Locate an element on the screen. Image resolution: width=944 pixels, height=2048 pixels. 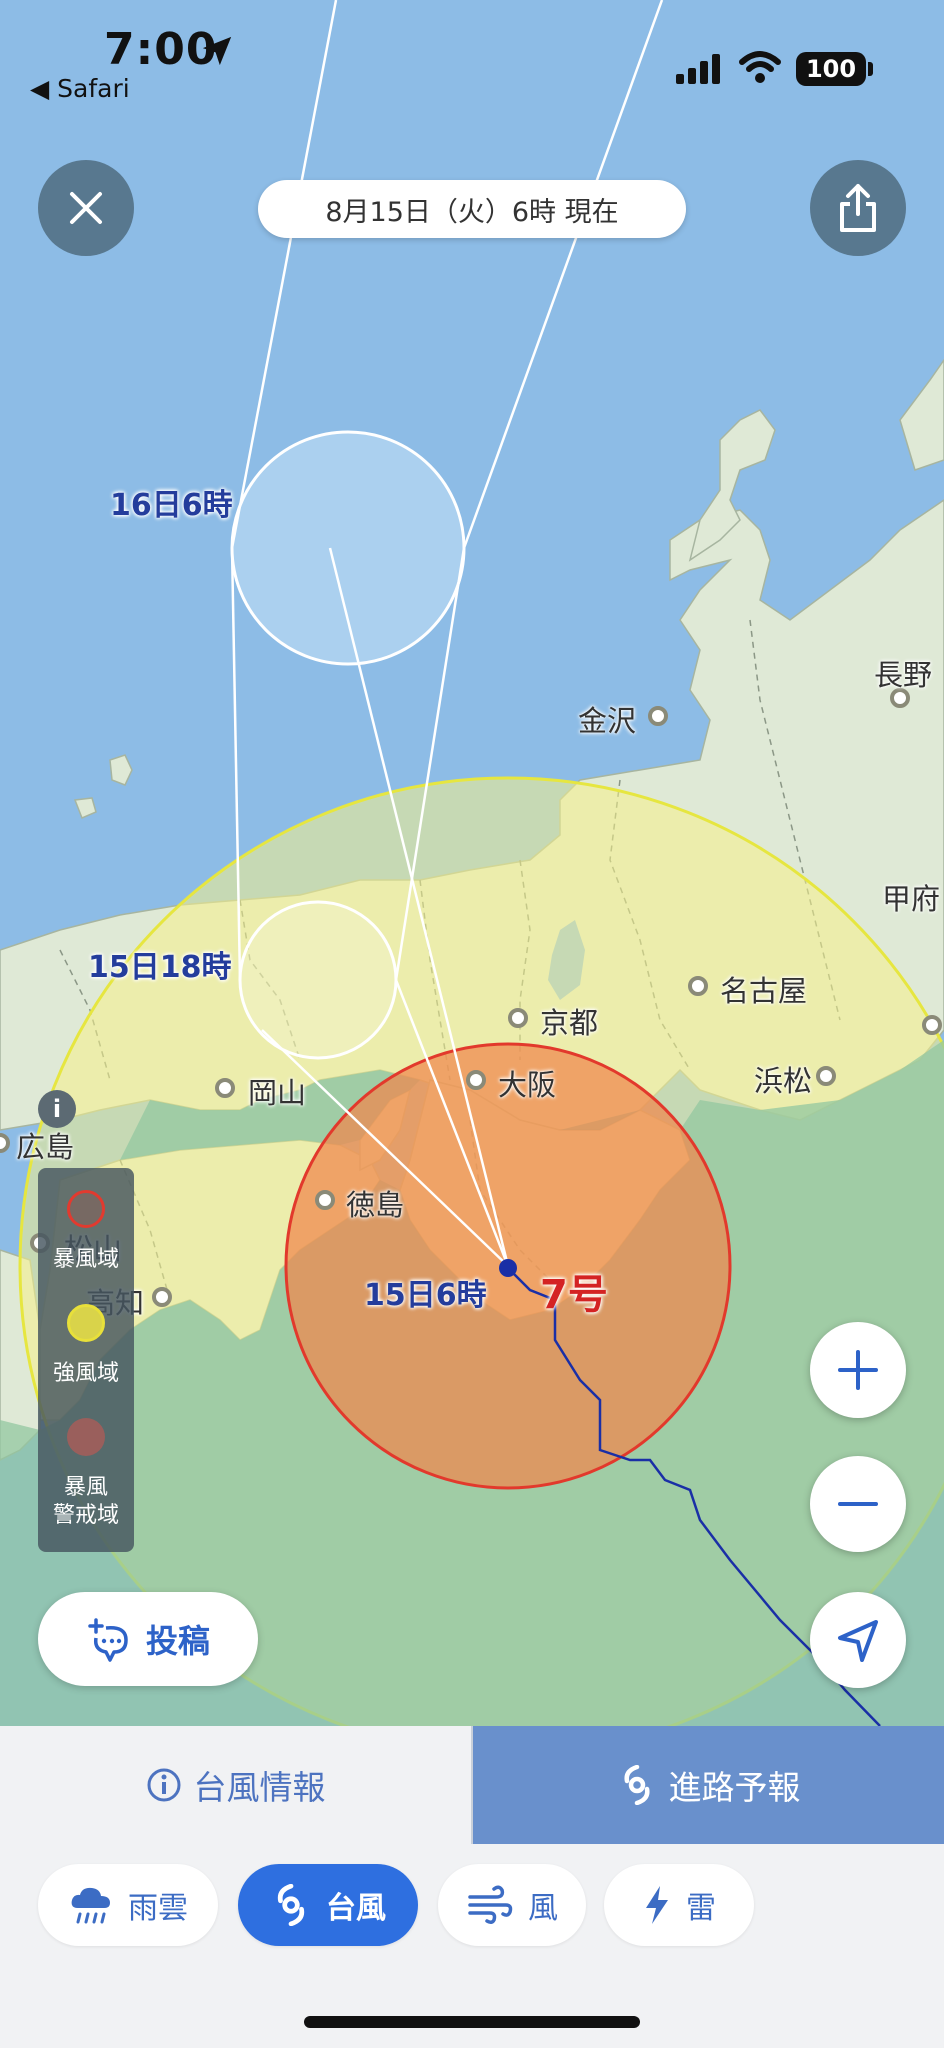
close-icon is located at coordinates (86, 208).